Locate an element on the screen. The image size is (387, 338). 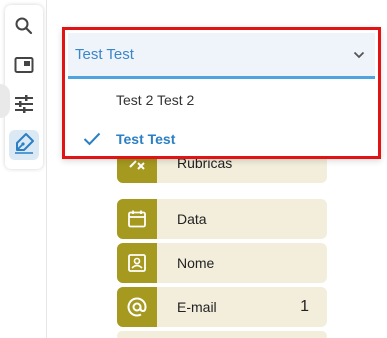
chevron-down-icon is located at coordinates (359, 55).